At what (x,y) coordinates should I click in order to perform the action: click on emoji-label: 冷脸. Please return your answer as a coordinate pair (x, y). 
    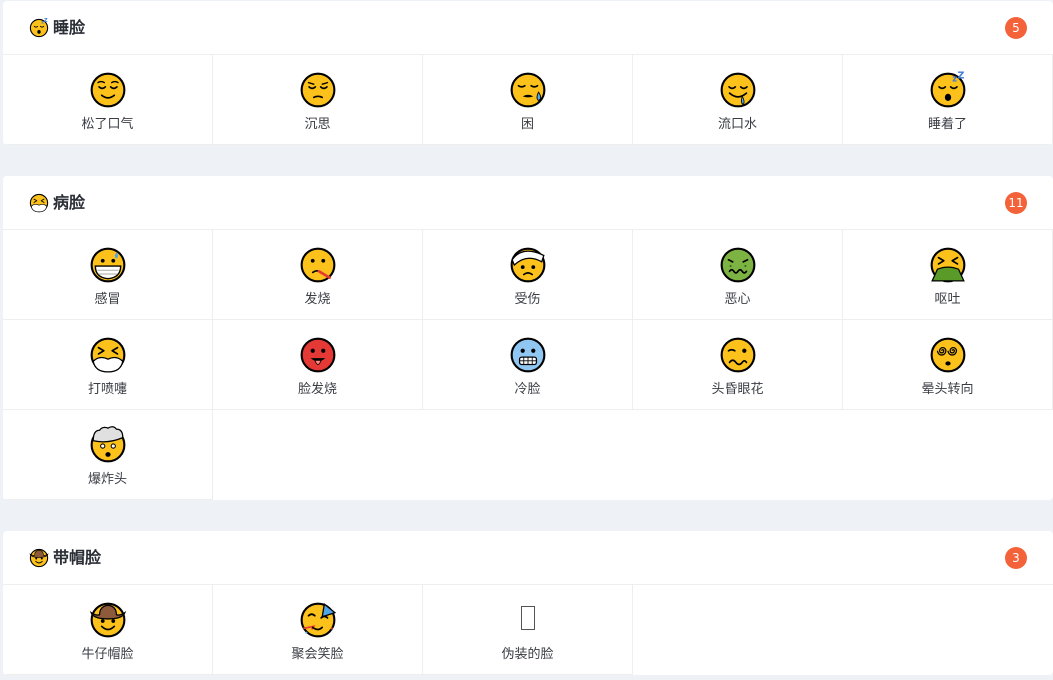
    Looking at the image, I should click on (527, 389).